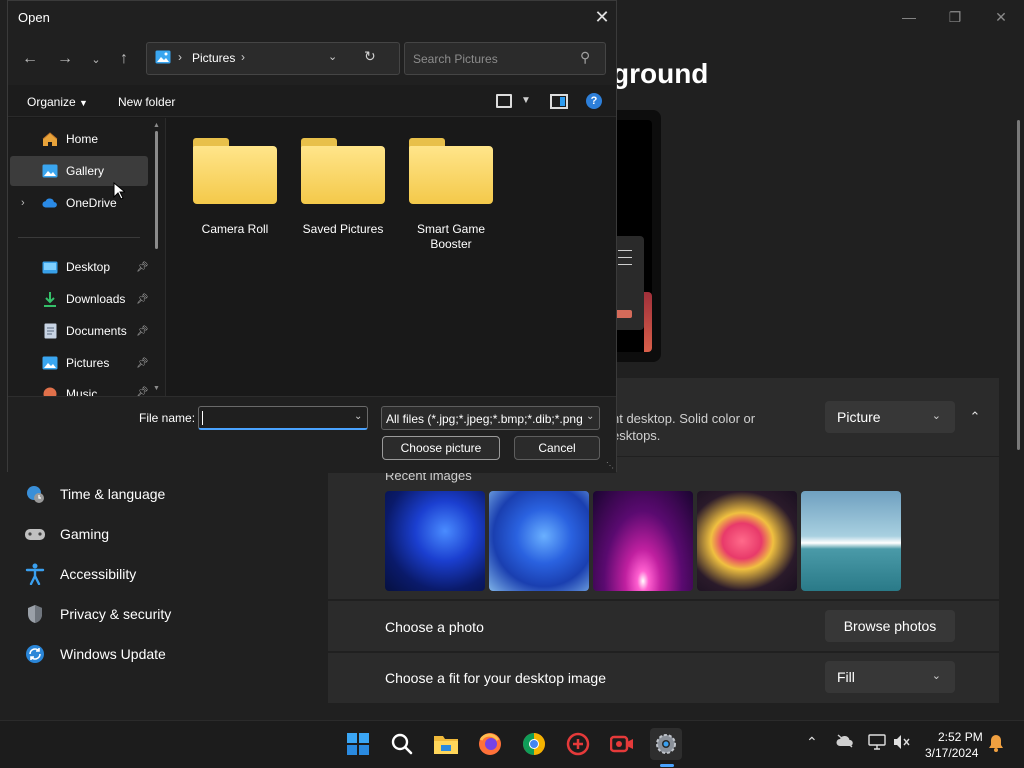 This screenshot has height=768, width=1024. Describe the element at coordinates (35, 494) in the screenshot. I see `globe-clock-icon` at that location.